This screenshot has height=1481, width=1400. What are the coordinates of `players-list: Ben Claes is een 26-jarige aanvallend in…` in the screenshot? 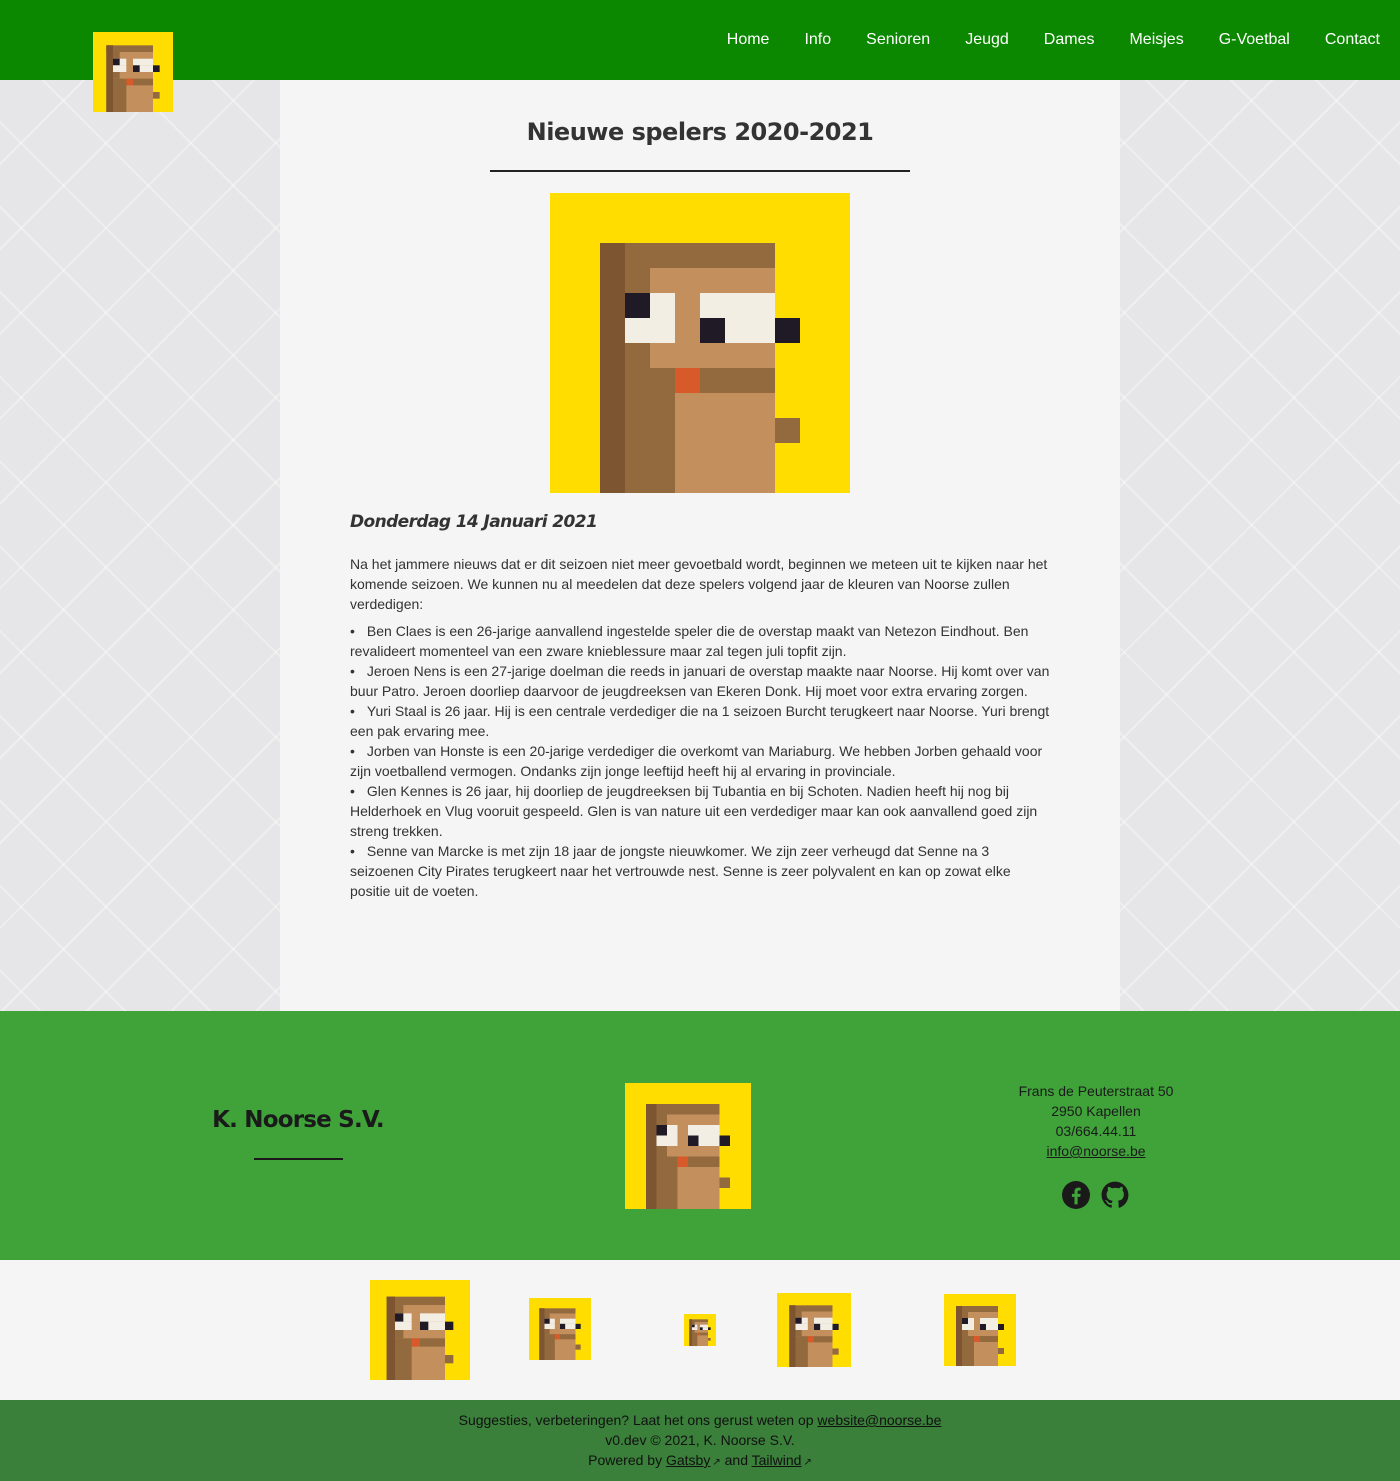 It's located at (700, 761).